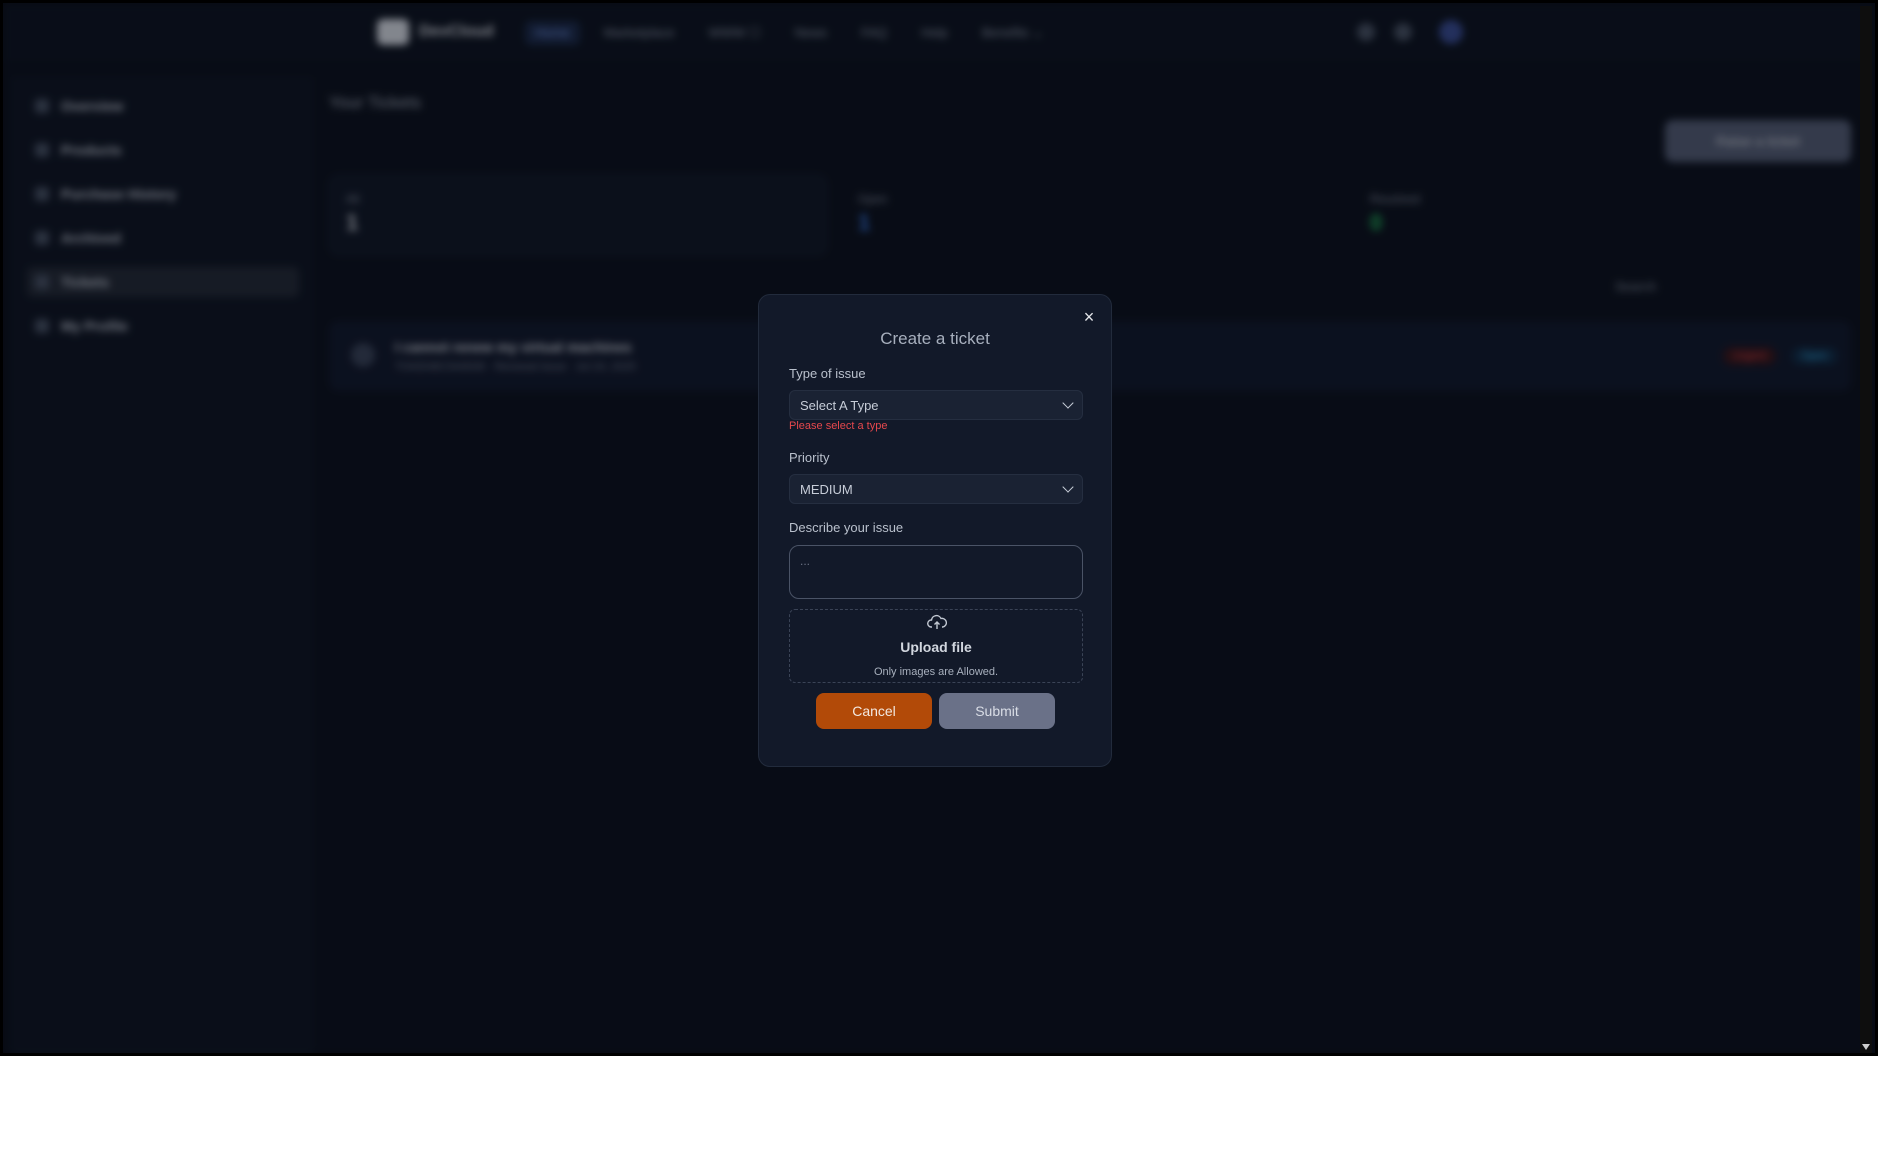 This screenshot has height=1168, width=1878. What do you see at coordinates (1758, 141) in the screenshot?
I see `raise-ticket-button: Raise a ticket` at bounding box center [1758, 141].